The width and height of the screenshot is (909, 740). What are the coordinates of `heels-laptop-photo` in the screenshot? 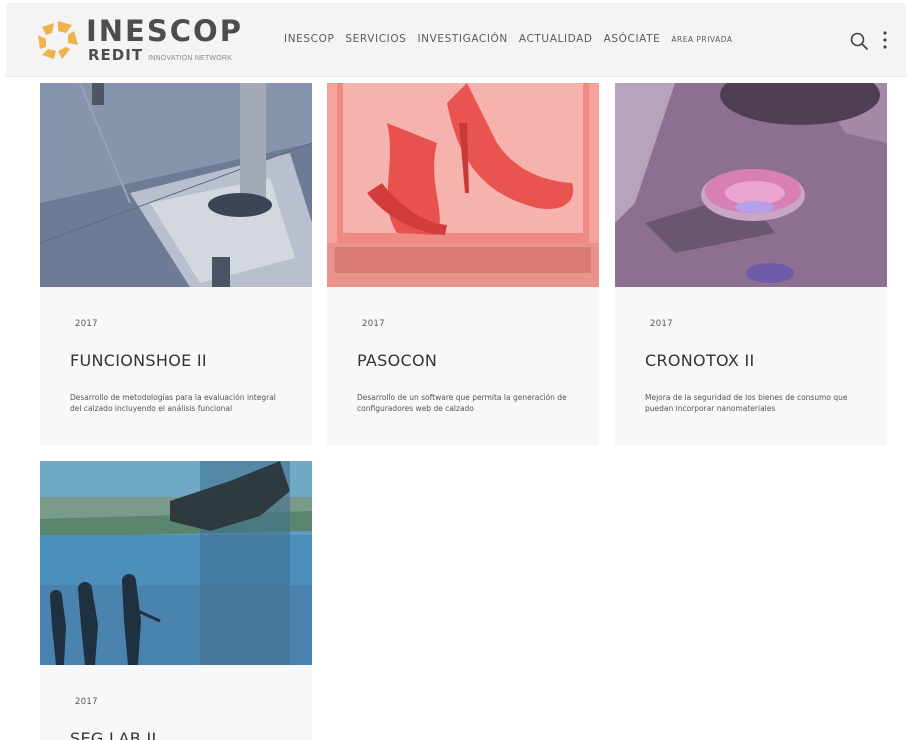 It's located at (463, 185).